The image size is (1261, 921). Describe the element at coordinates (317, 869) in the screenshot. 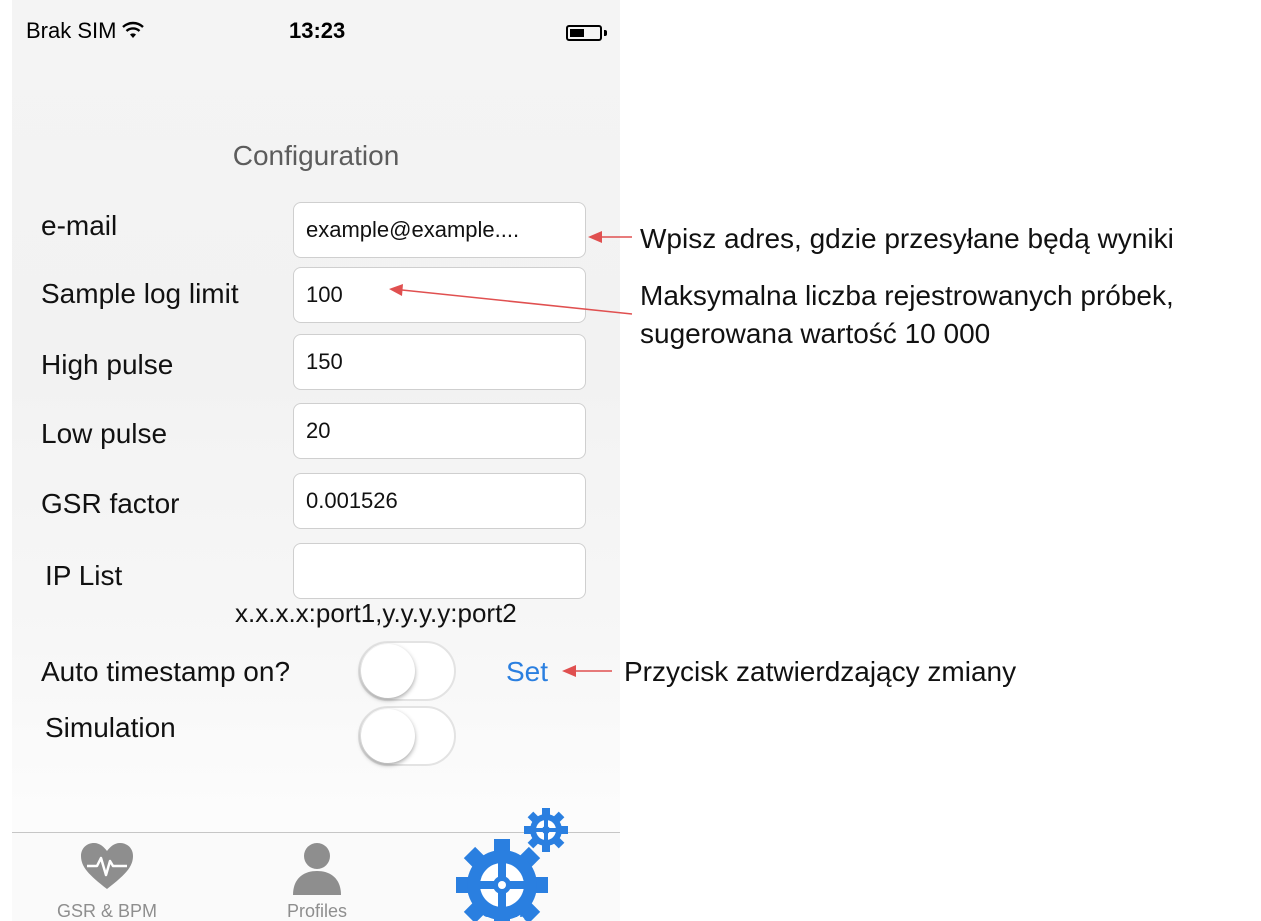

I see `person-icon` at that location.